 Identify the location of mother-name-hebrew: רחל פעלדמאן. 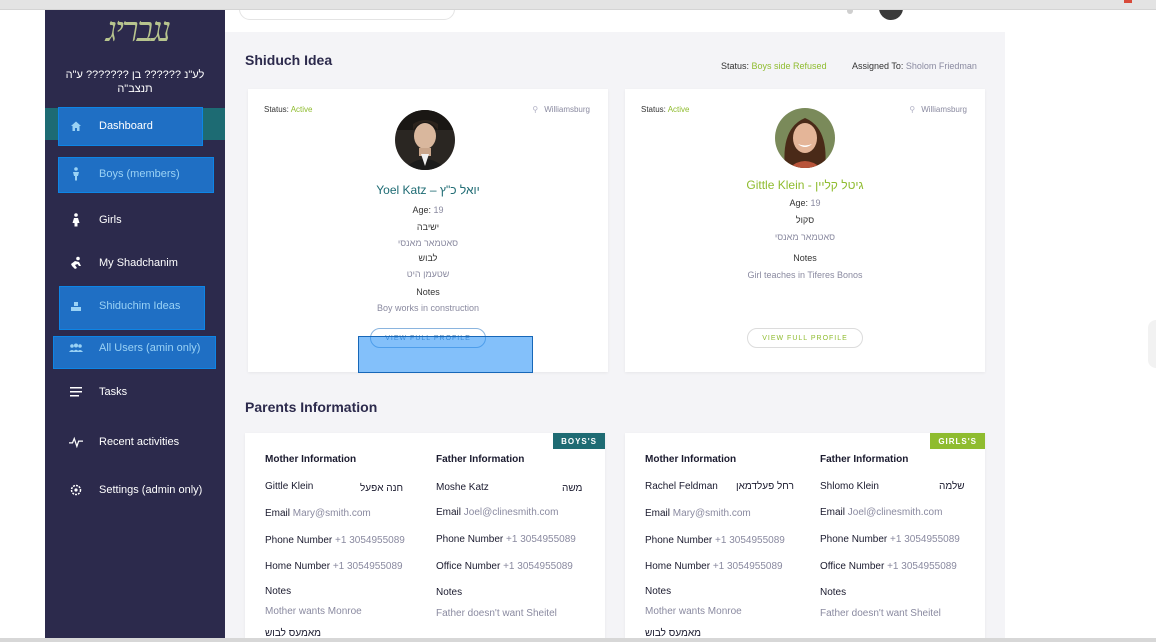
(765, 486).